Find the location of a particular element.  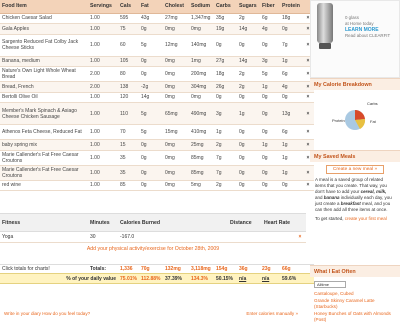

food-name-link: Bertolli Olive Oil is located at coordinates (44, 97).